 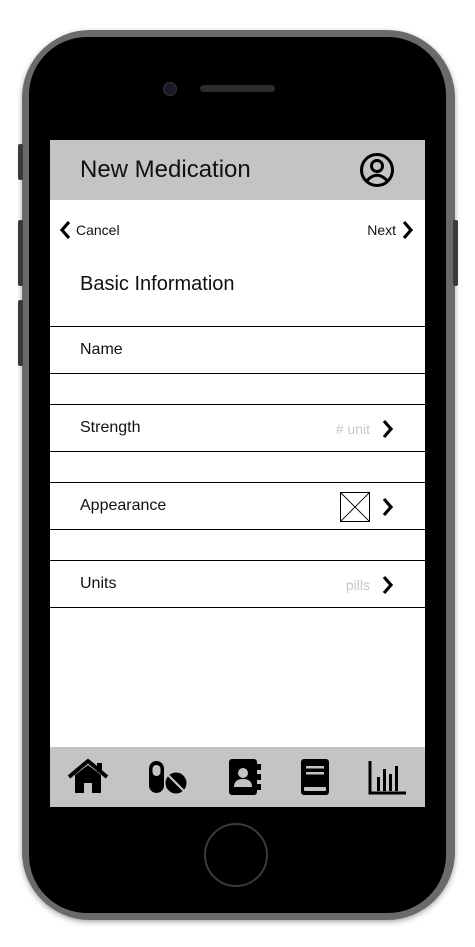 What do you see at coordinates (355, 507) in the screenshot?
I see `image-placeholder-icon` at bounding box center [355, 507].